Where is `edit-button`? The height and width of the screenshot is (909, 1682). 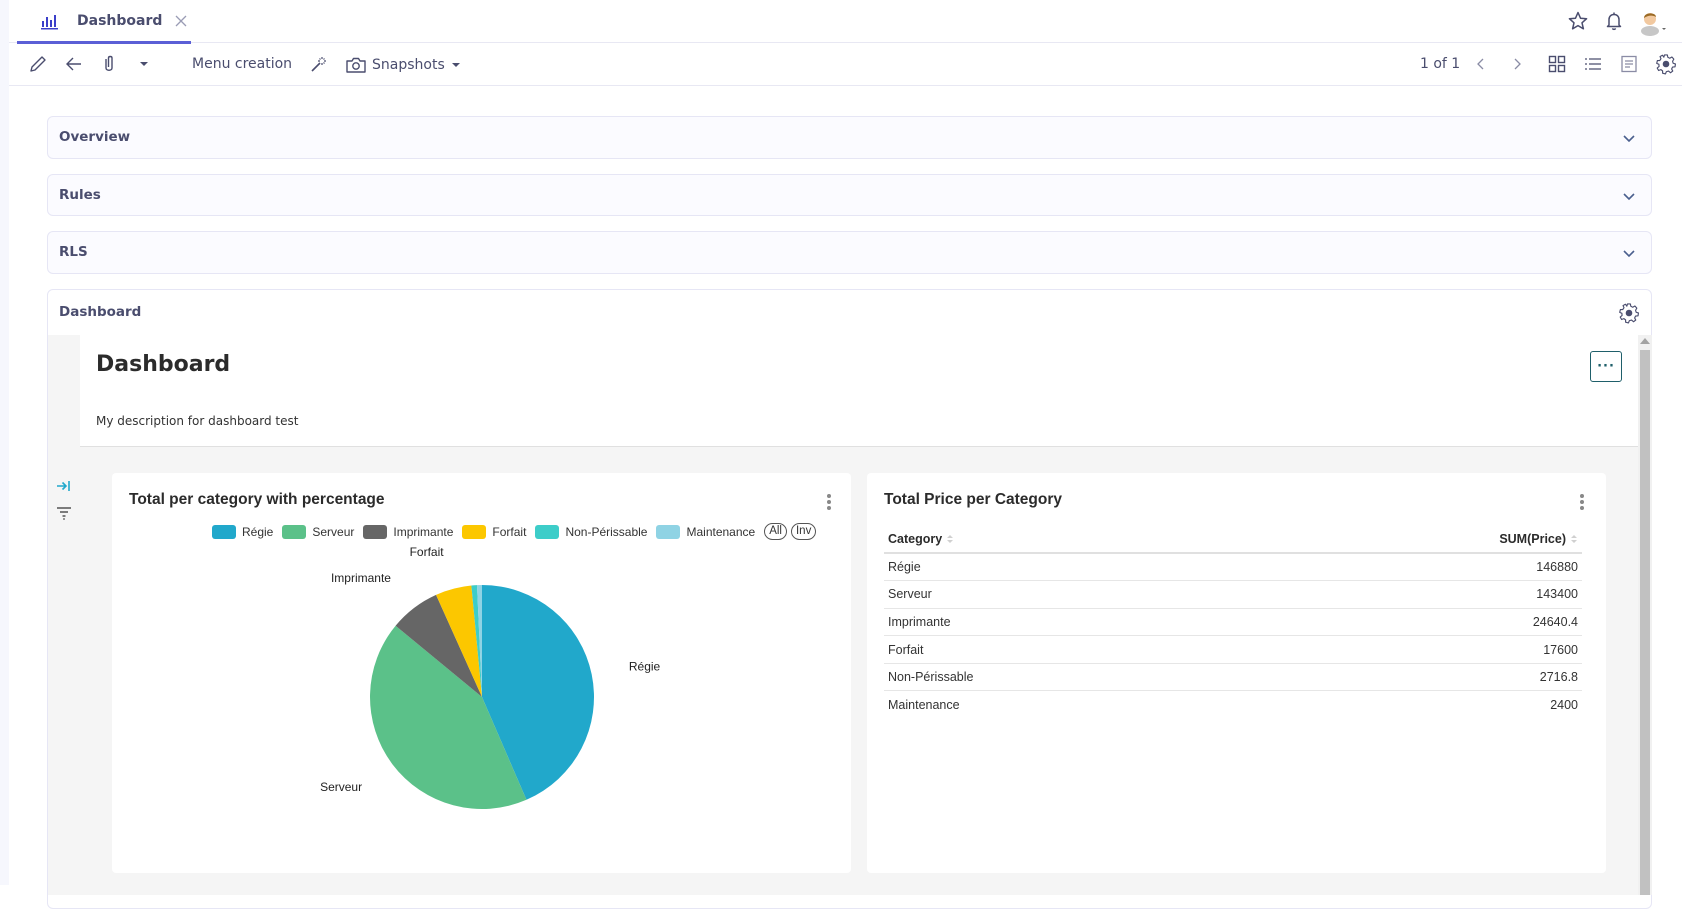 edit-button is located at coordinates (38, 64).